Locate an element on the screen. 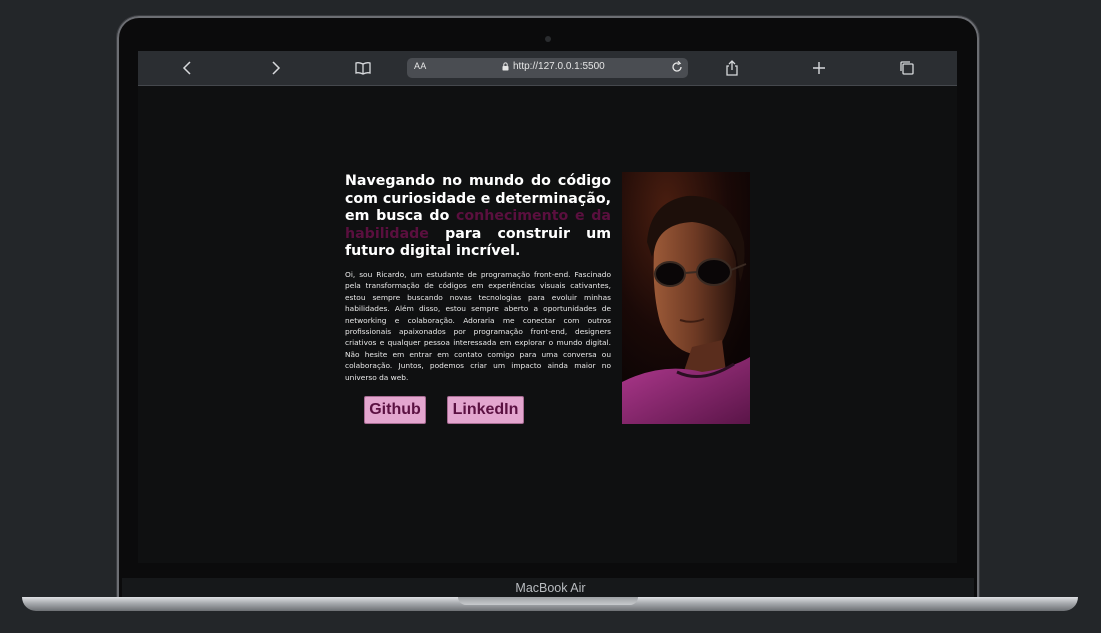 The height and width of the screenshot is (633, 1101). github-button: Github is located at coordinates (395, 410).